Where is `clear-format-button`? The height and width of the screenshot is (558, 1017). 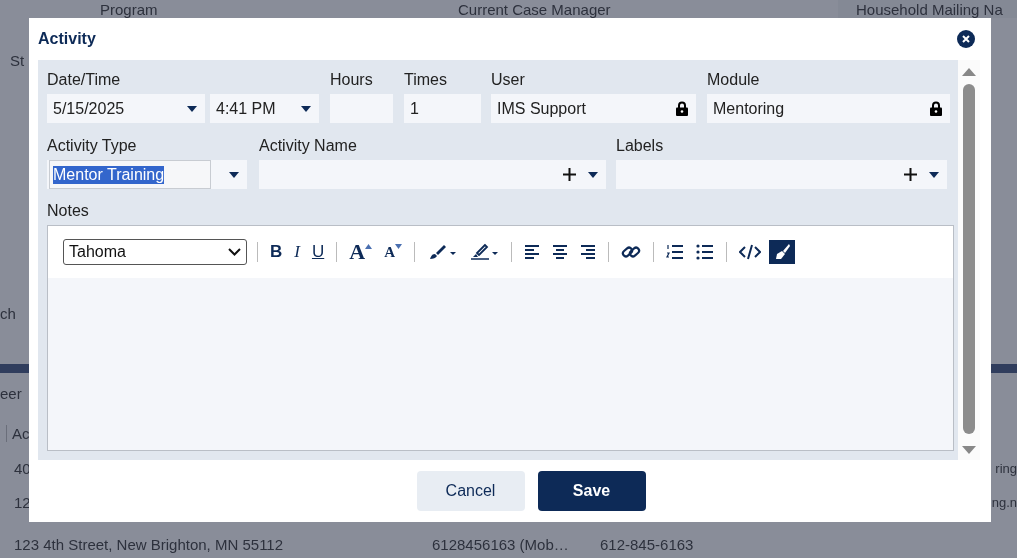
clear-format-button is located at coordinates (781, 252).